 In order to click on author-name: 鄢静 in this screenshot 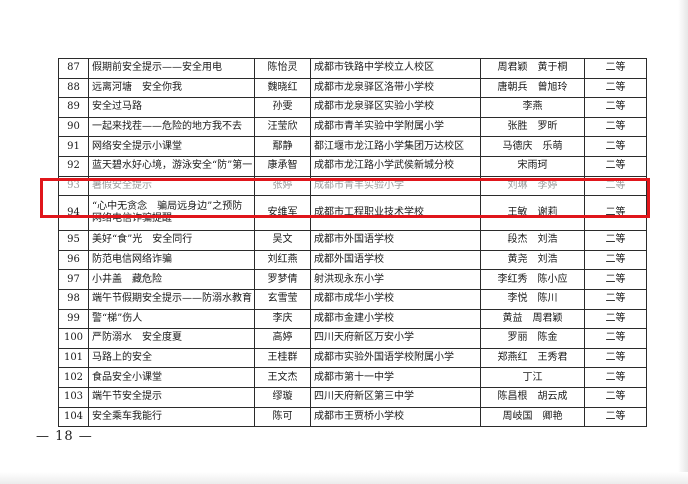, I will do `click(282, 146)`.